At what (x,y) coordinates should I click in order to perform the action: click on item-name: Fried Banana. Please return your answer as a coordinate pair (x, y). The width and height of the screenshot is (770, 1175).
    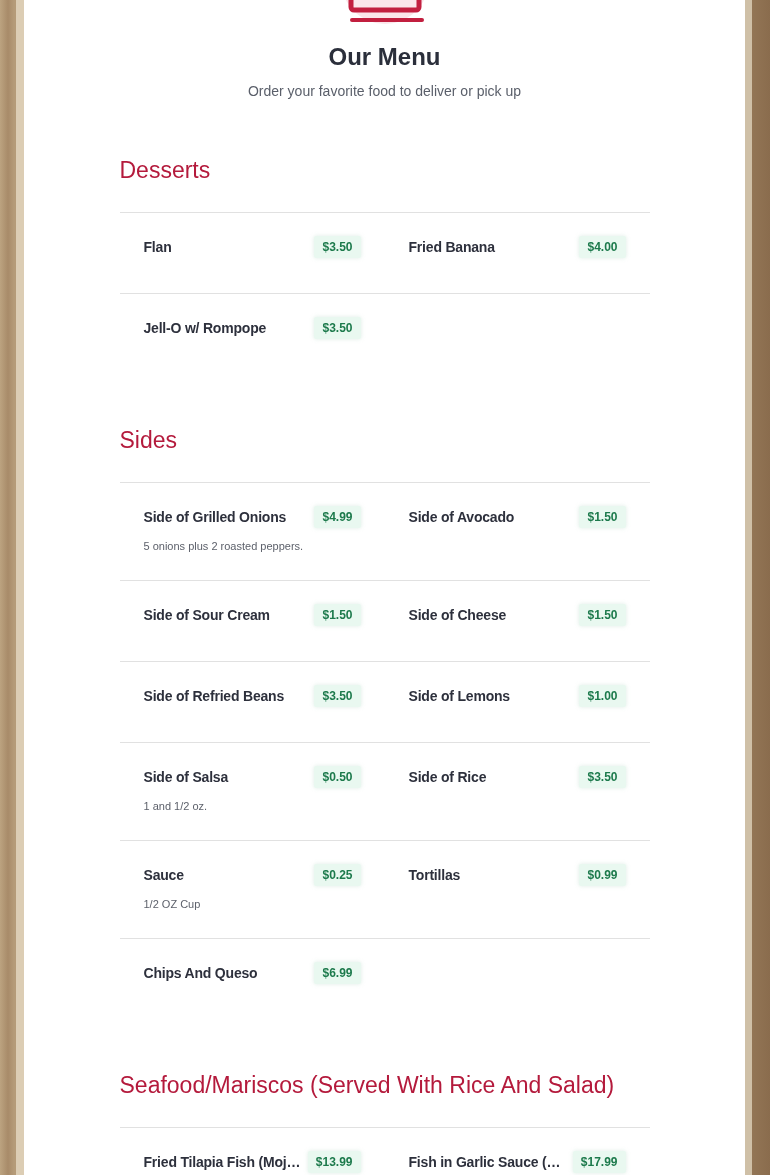
    Looking at the image, I should click on (451, 247).